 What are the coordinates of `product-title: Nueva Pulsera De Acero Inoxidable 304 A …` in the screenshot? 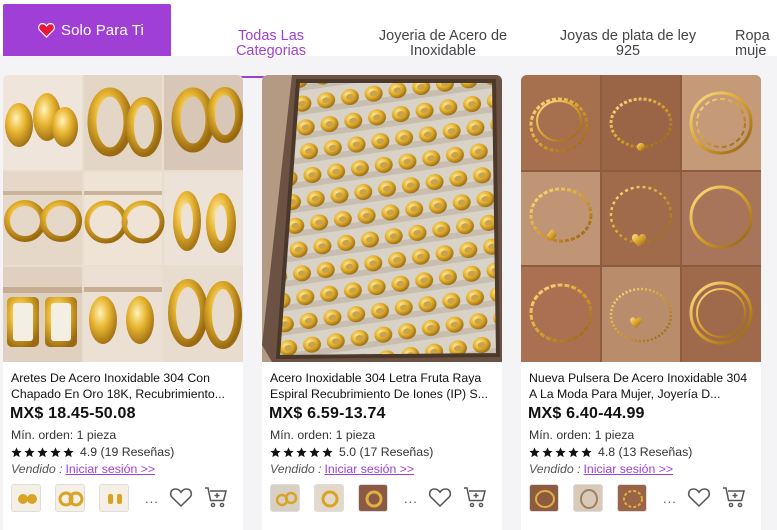 It's located at (642, 386).